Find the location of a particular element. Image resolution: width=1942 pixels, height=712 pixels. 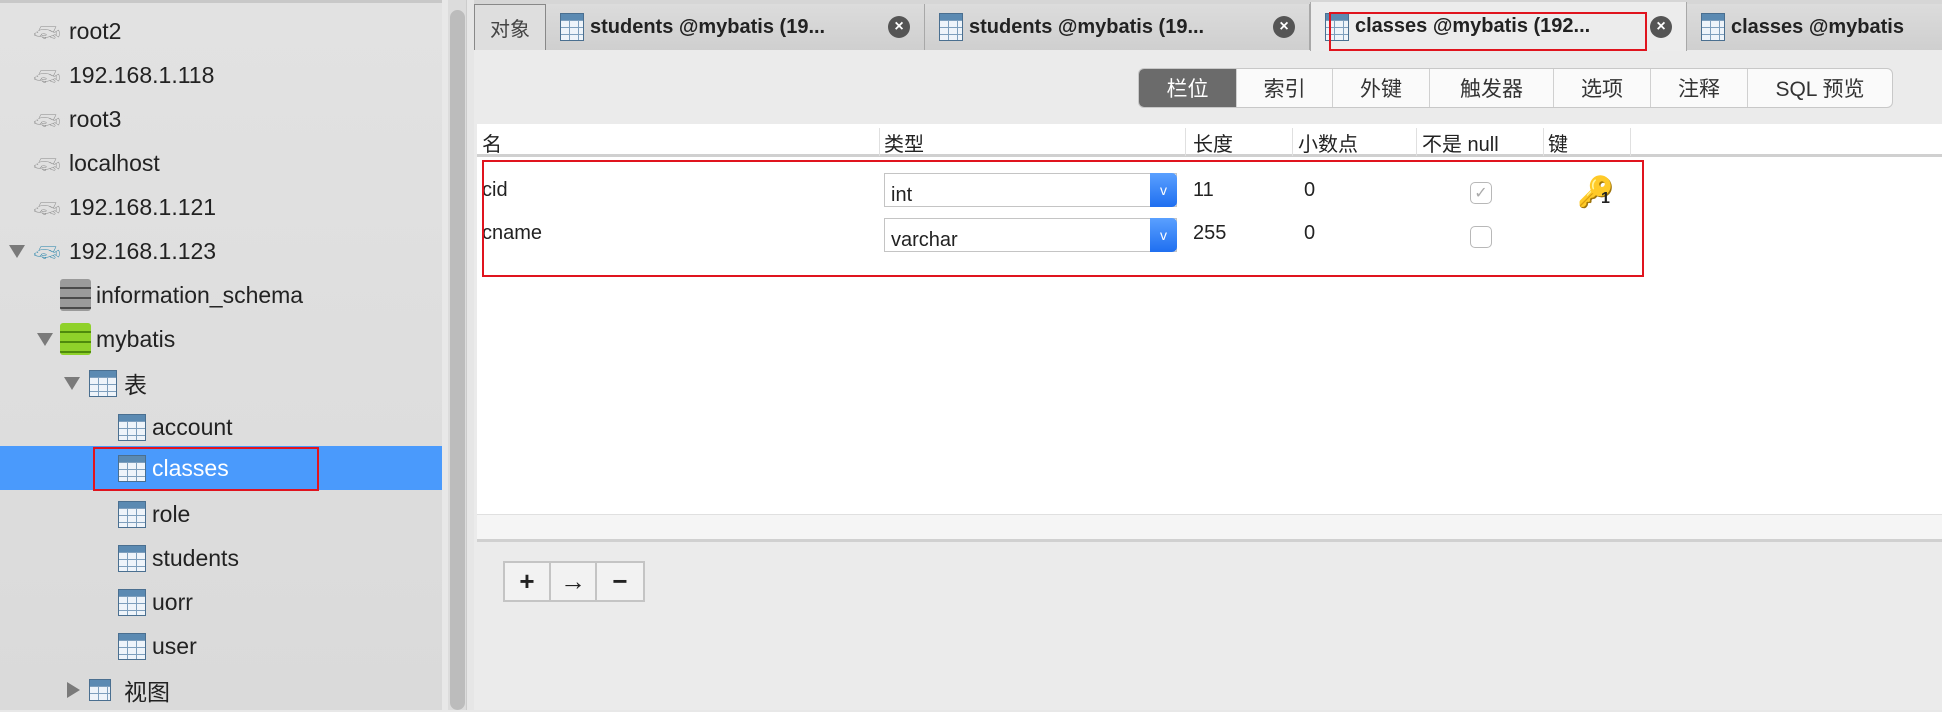

key-order: 1 is located at coordinates (1605, 198).